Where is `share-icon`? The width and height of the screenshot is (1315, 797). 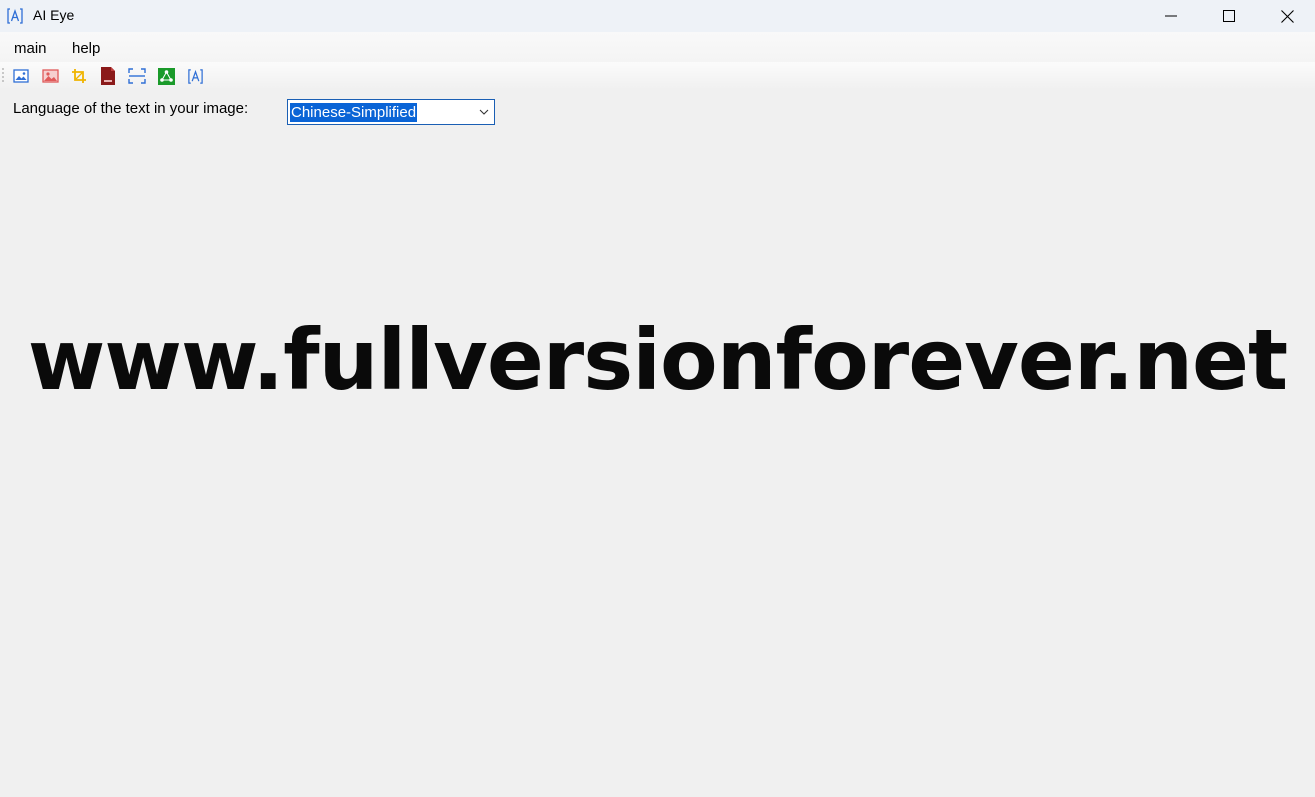
share-icon is located at coordinates (166, 76).